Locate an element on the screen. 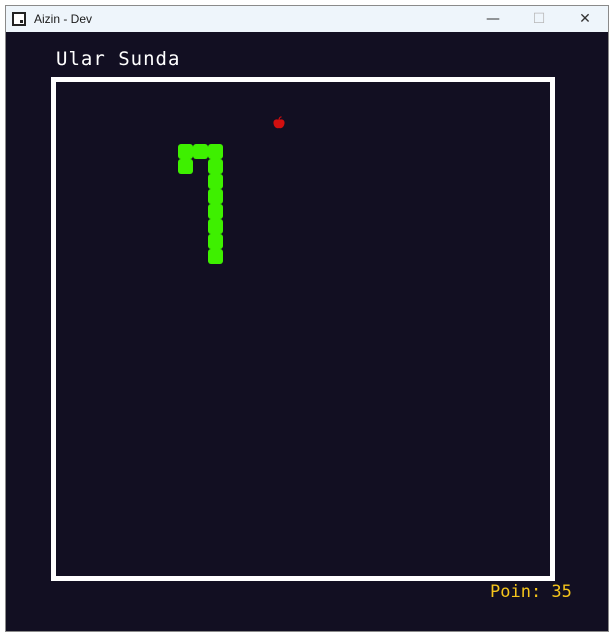  close-button: ✕ is located at coordinates (585, 19).